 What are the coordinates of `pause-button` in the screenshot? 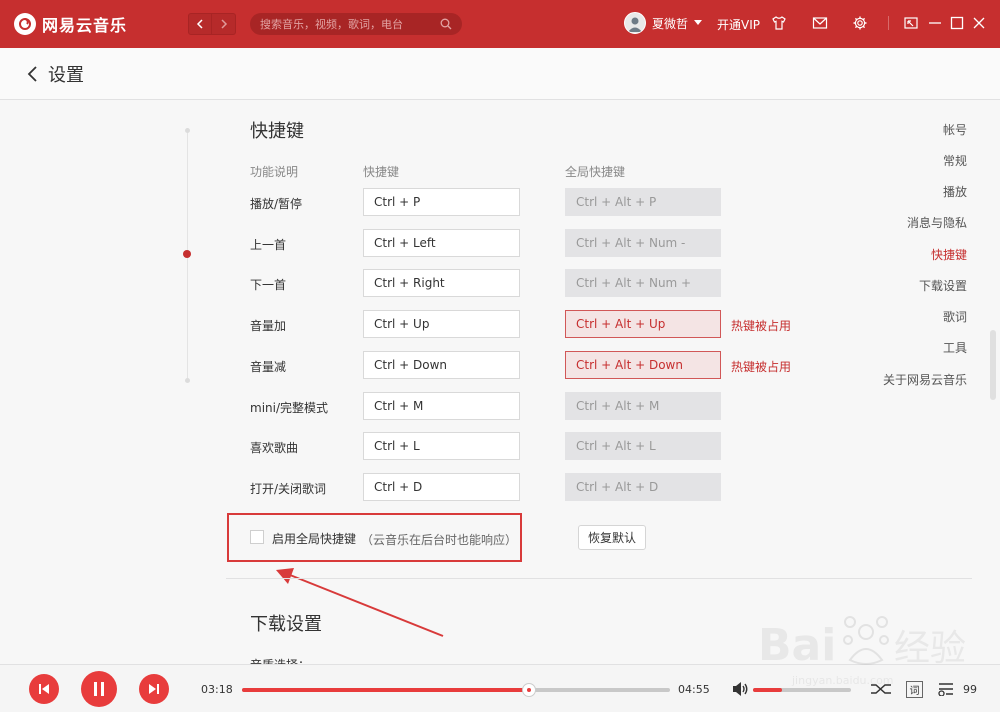 It's located at (99, 689).